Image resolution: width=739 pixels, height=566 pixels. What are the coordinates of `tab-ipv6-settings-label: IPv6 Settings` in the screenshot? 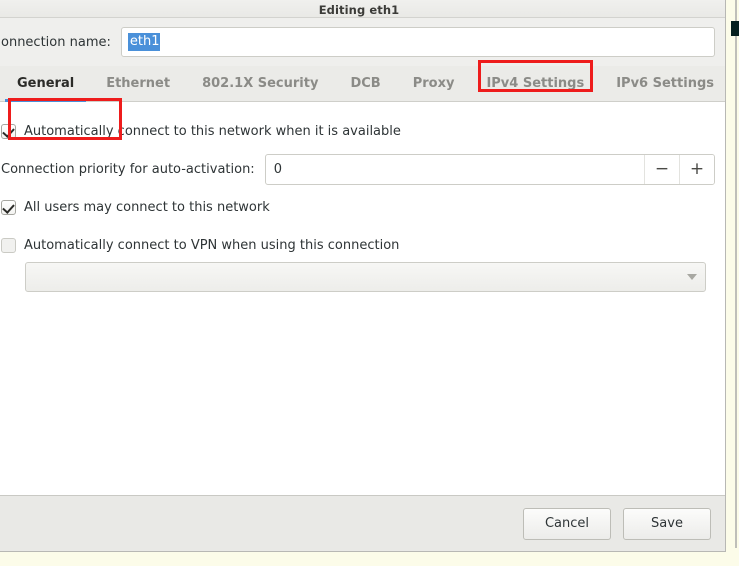 It's located at (665, 83).